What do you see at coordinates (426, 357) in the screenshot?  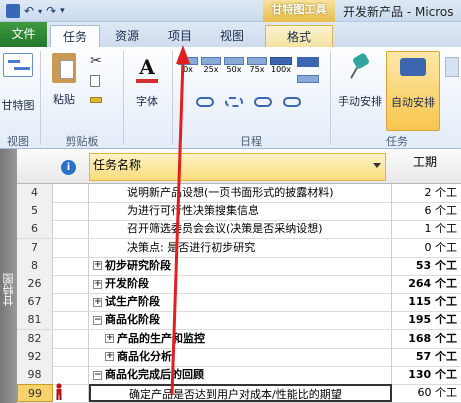 I see `duration-cell: 57 个工` at bounding box center [426, 357].